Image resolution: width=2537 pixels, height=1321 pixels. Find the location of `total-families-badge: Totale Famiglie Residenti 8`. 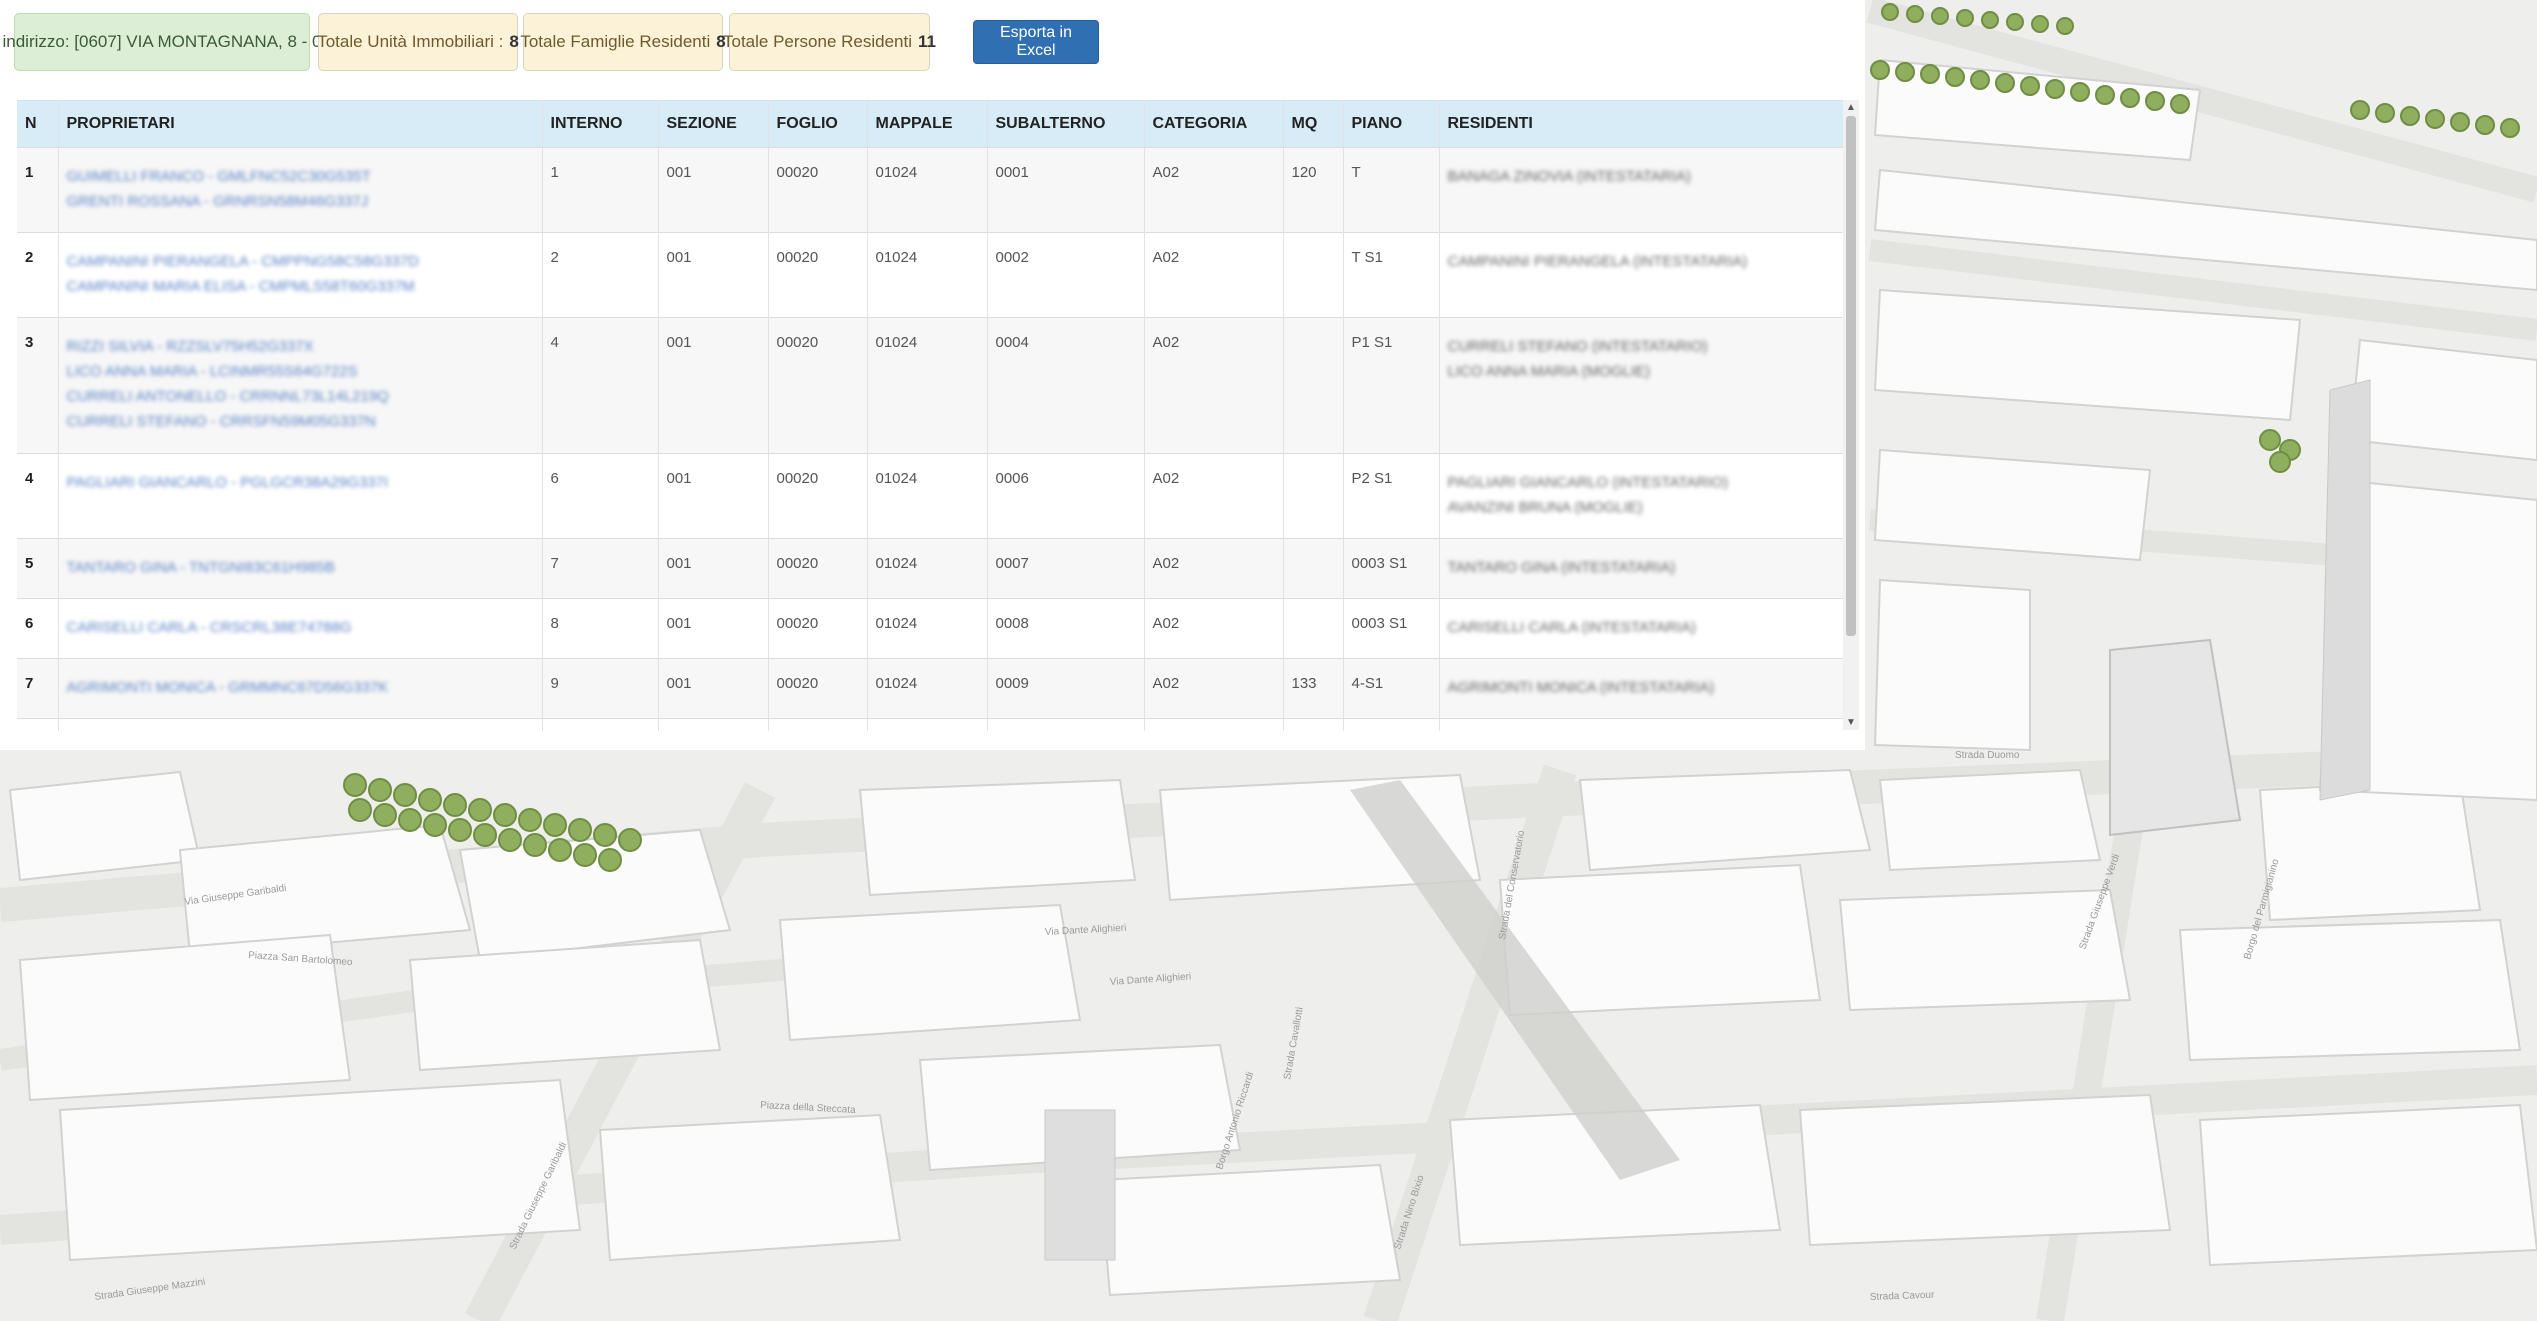

total-families-badge: Totale Famiglie Residenti 8 is located at coordinates (623, 42).